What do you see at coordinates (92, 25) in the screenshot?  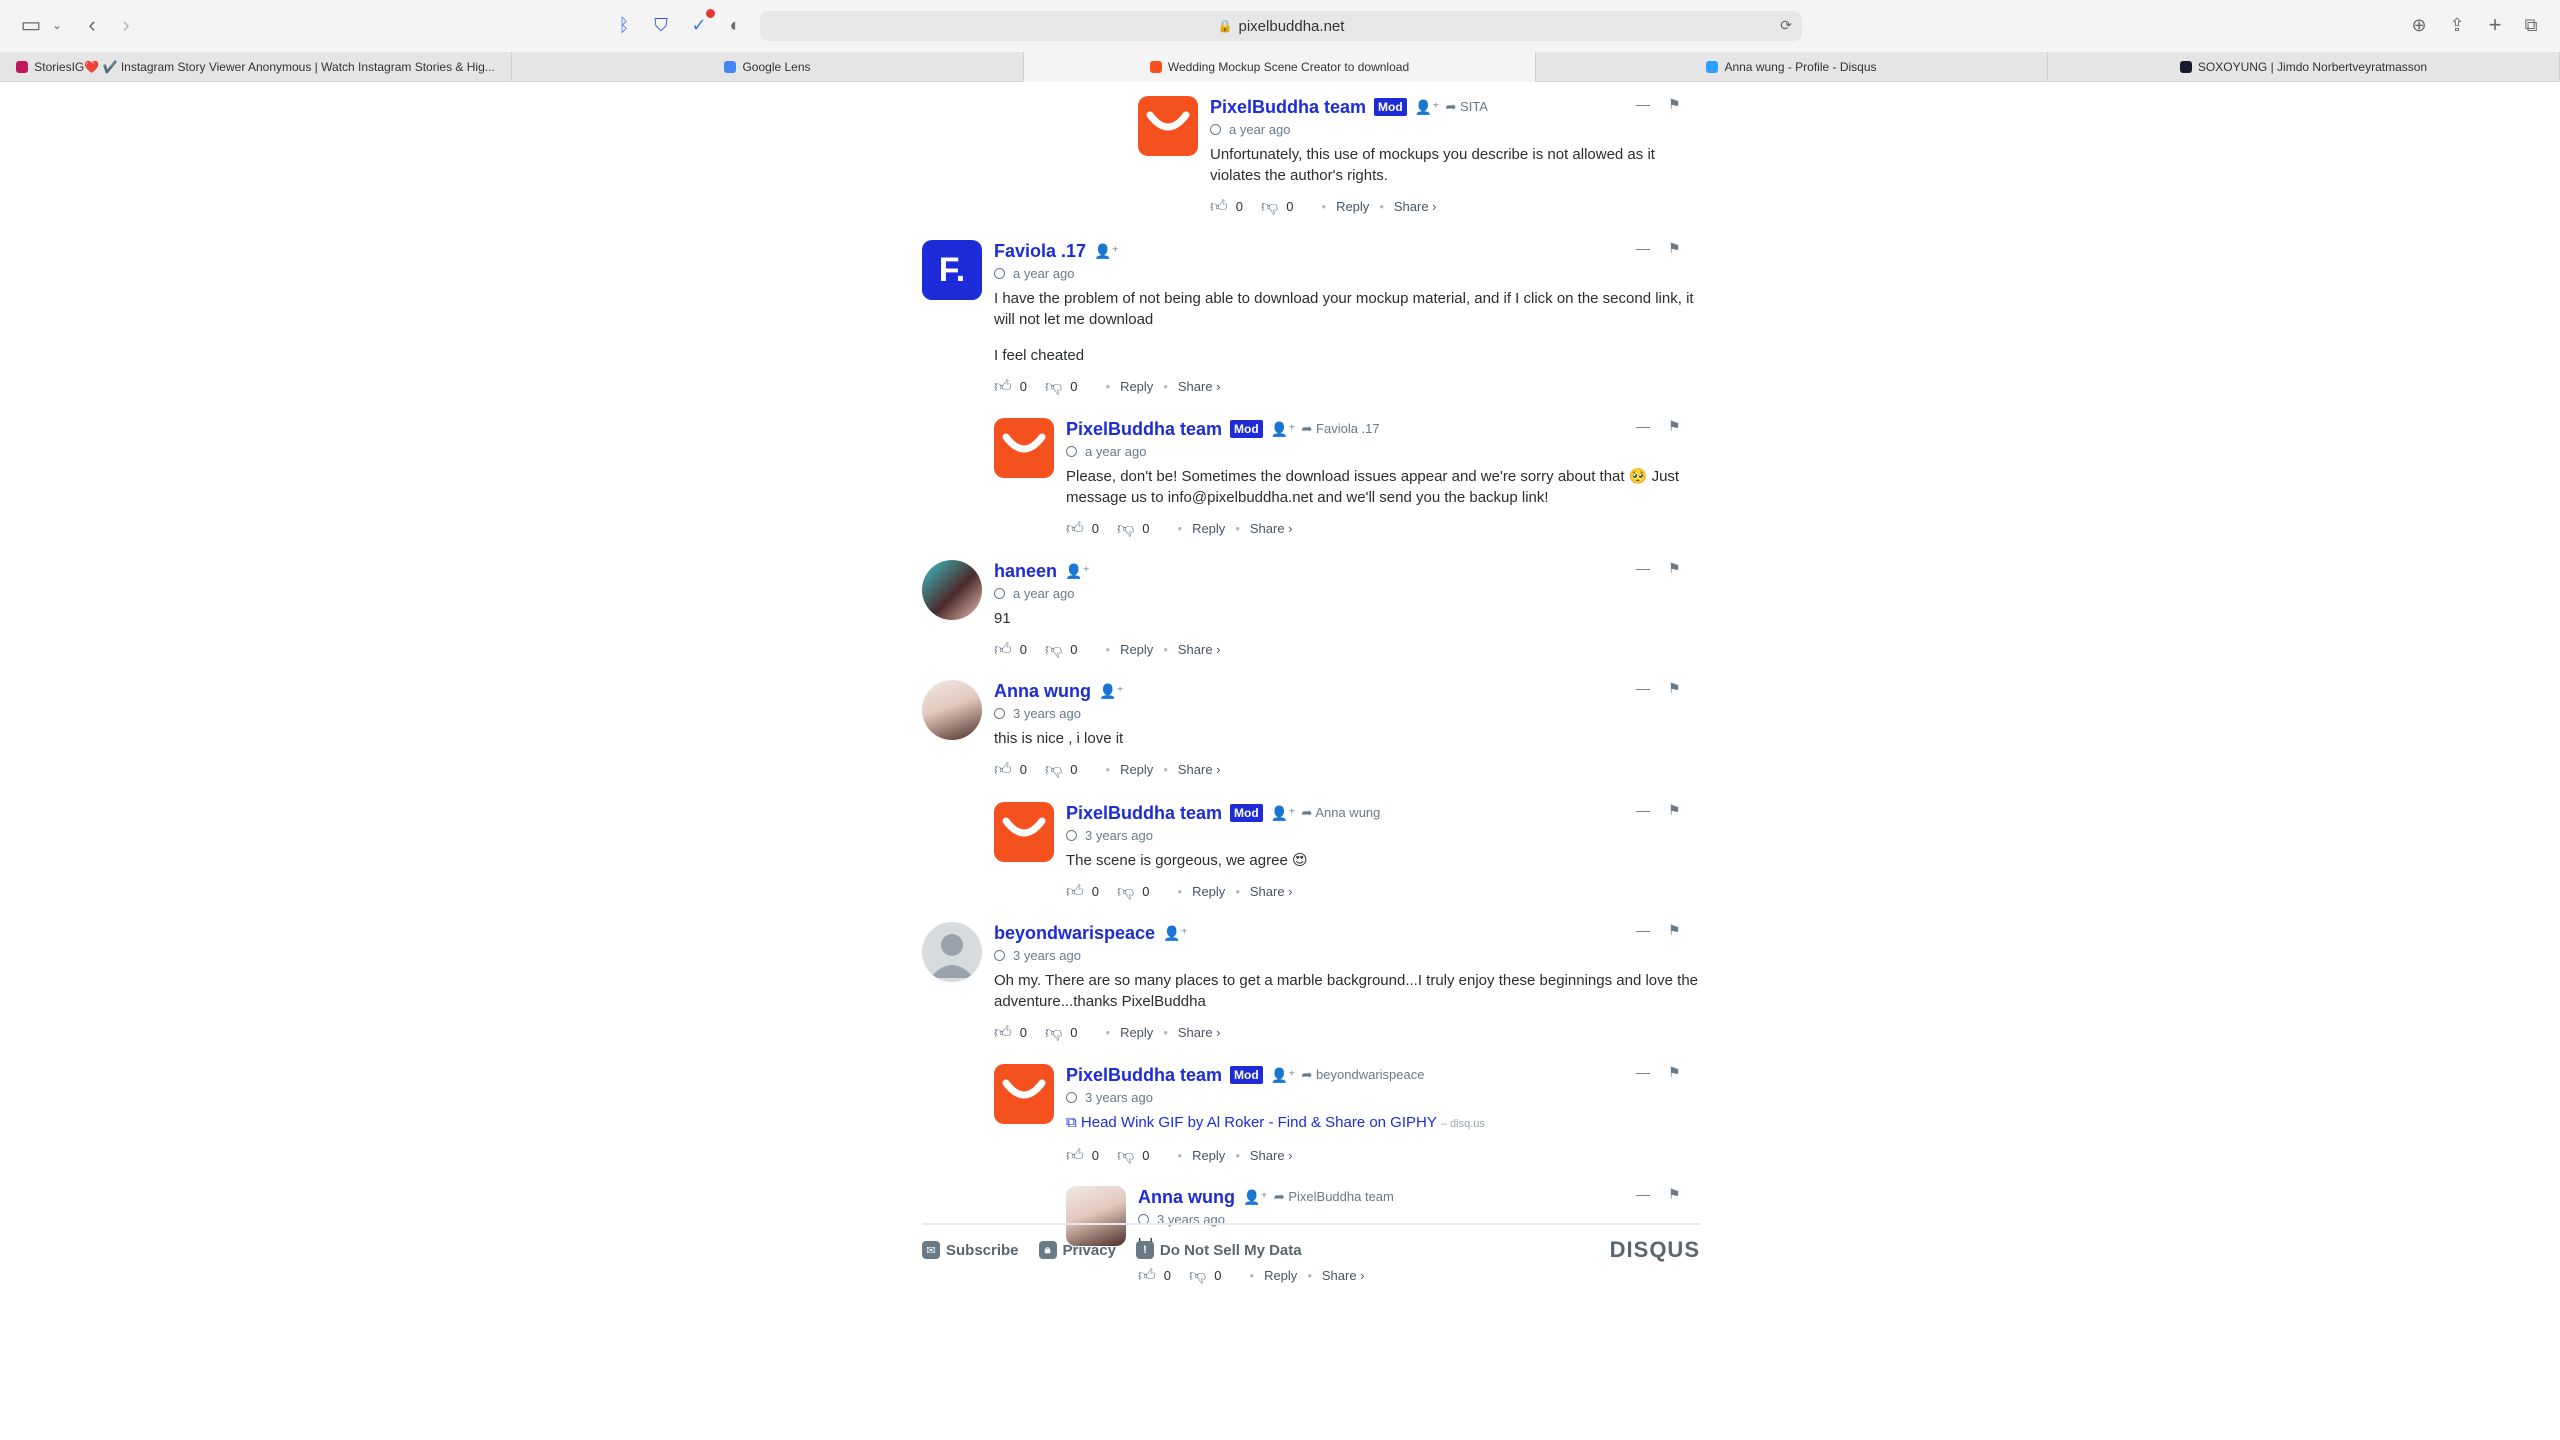 I see `back-icon: ‹` at bounding box center [92, 25].